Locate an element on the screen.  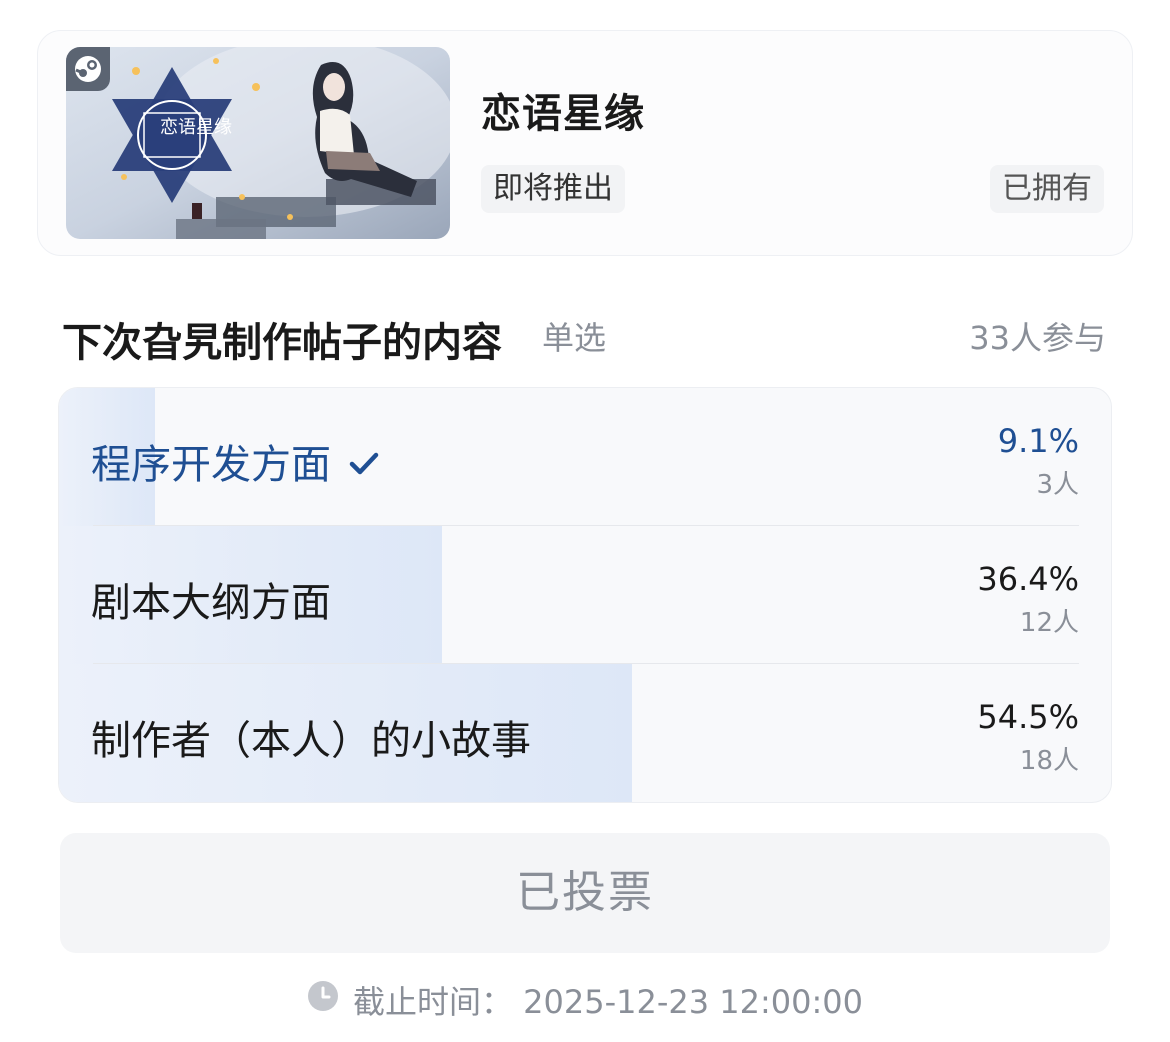
checkmark-icon is located at coordinates (364, 464).